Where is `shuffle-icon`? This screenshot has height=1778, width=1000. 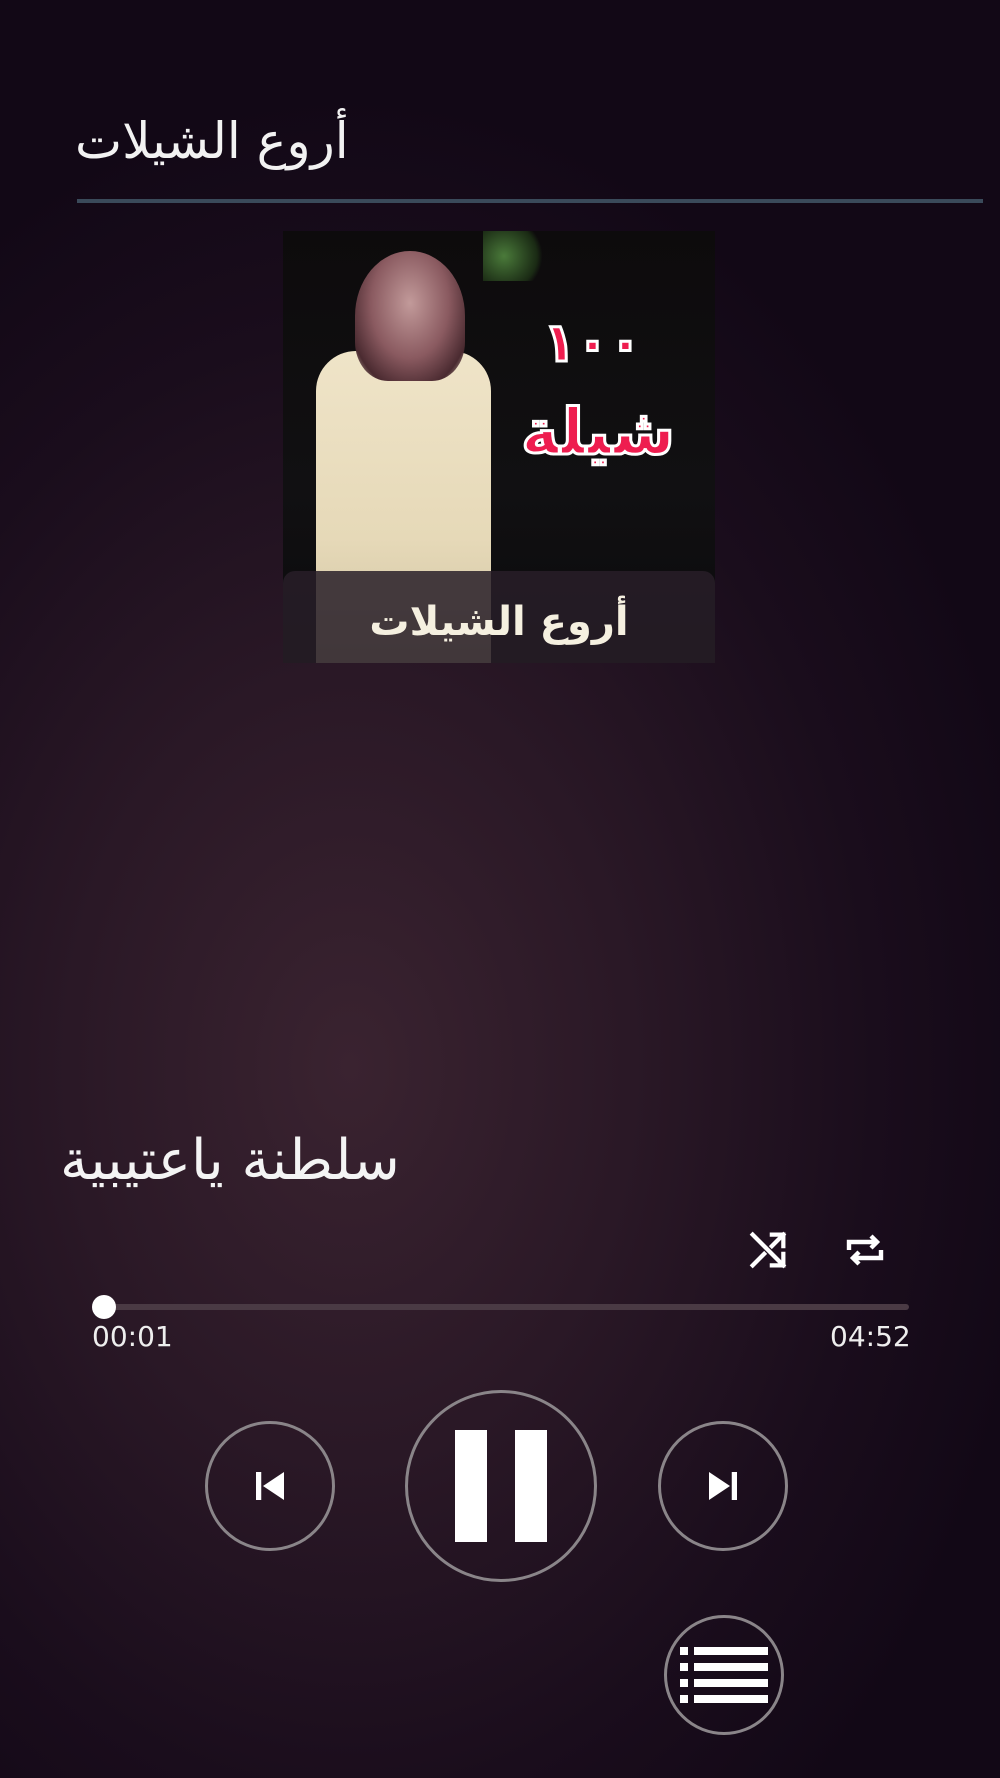
shuffle-icon is located at coordinates (768, 1250).